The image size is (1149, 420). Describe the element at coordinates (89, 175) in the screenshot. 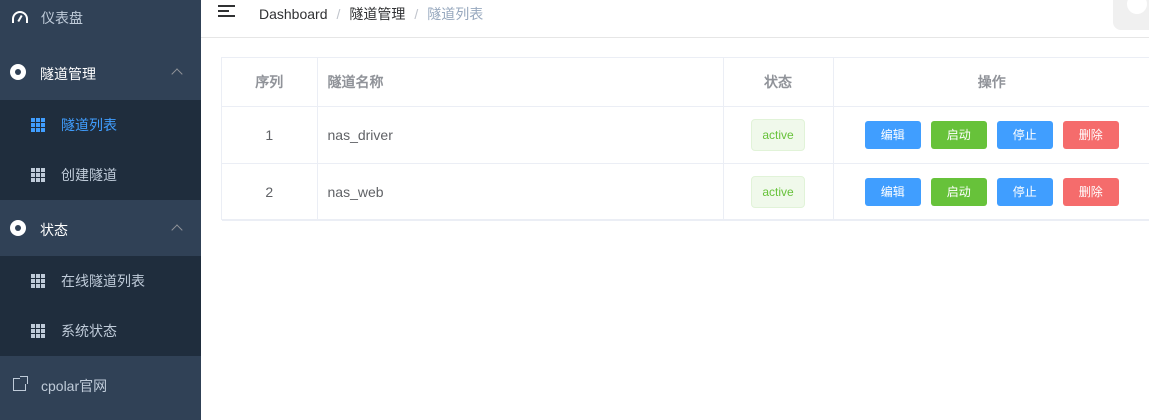

I see `sidebar-item-label: 创建隧道` at that location.